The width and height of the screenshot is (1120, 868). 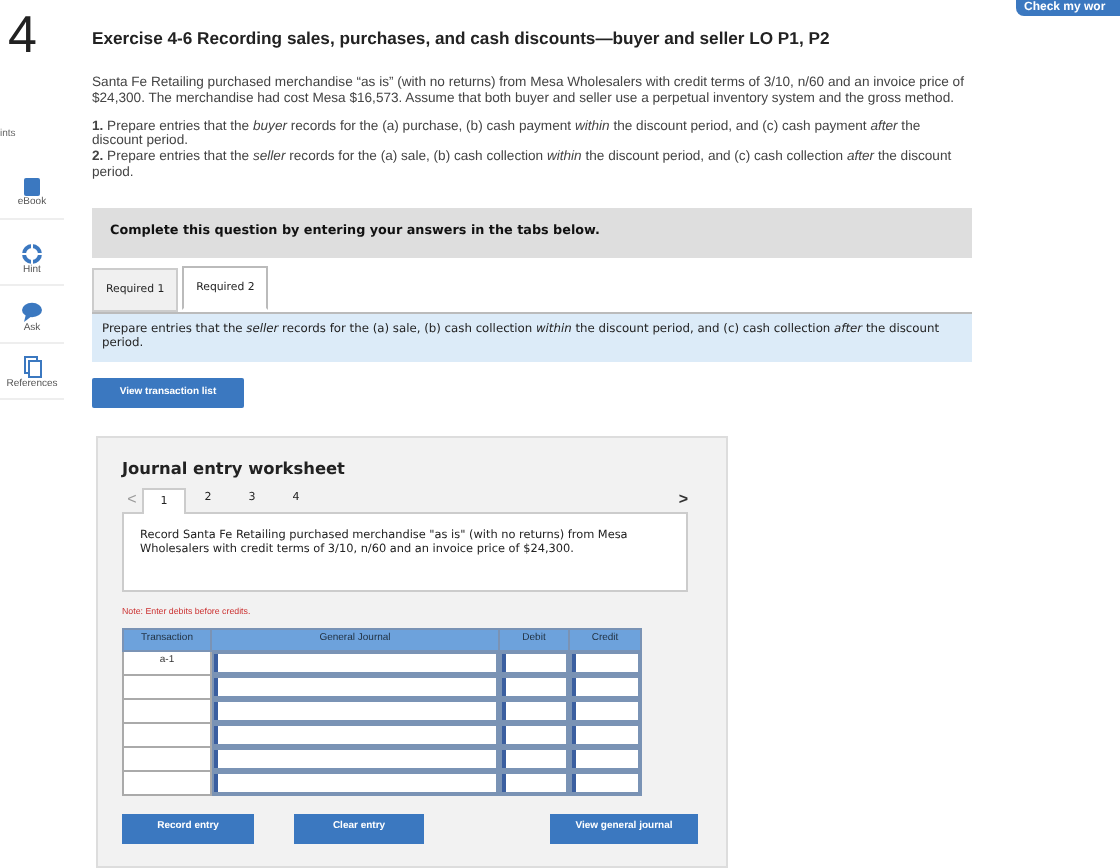 I want to click on speech-bubble-icon, so click(x=32, y=311).